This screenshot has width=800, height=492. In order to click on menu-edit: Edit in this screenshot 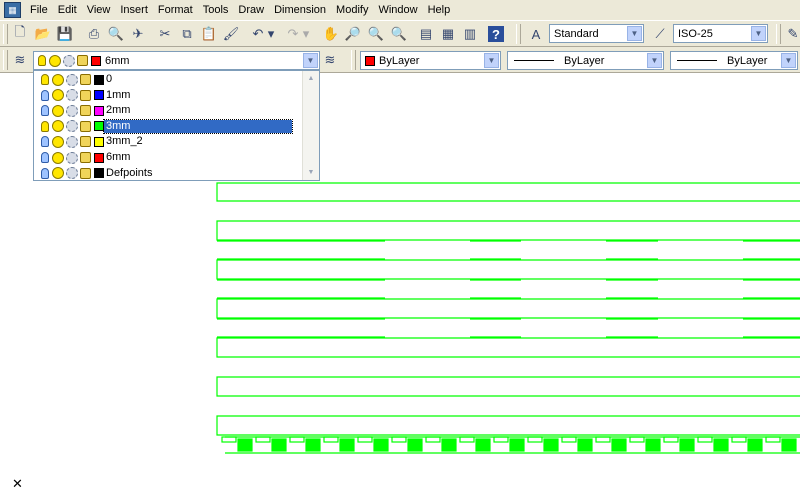, I will do `click(67, 10)`.